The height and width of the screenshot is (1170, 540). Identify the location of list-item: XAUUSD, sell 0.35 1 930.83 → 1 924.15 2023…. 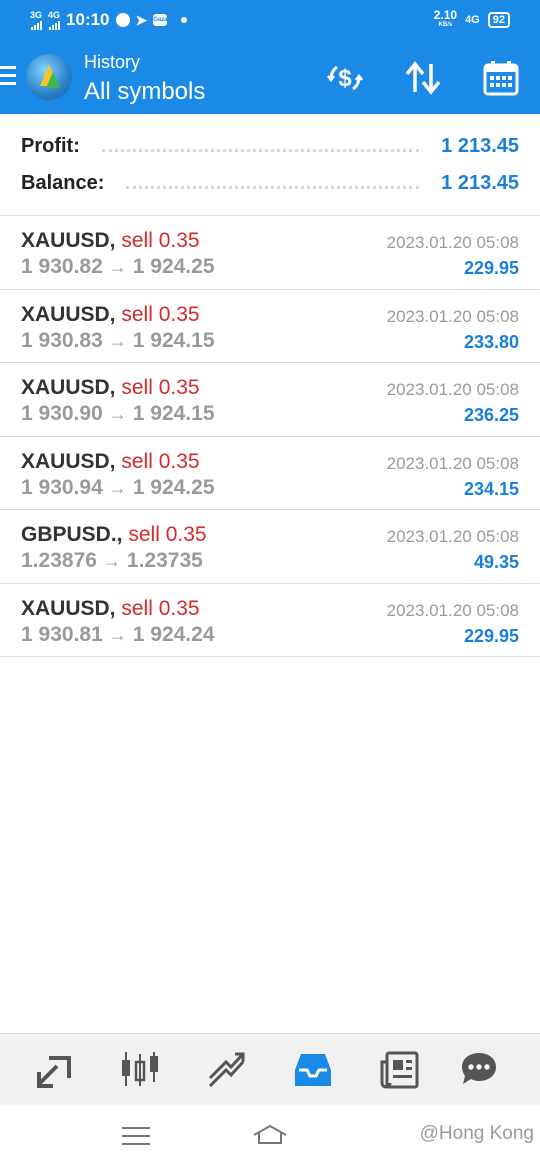
(270, 326).